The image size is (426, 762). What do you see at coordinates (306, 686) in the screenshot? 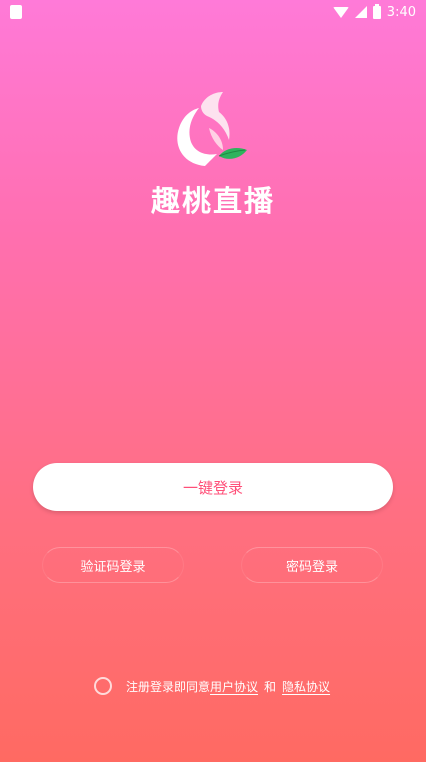
I see `privacy-policy-link: 隐私协议` at bounding box center [306, 686].